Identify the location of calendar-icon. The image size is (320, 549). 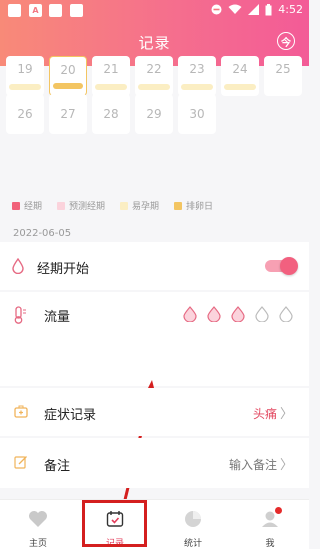
(115, 519).